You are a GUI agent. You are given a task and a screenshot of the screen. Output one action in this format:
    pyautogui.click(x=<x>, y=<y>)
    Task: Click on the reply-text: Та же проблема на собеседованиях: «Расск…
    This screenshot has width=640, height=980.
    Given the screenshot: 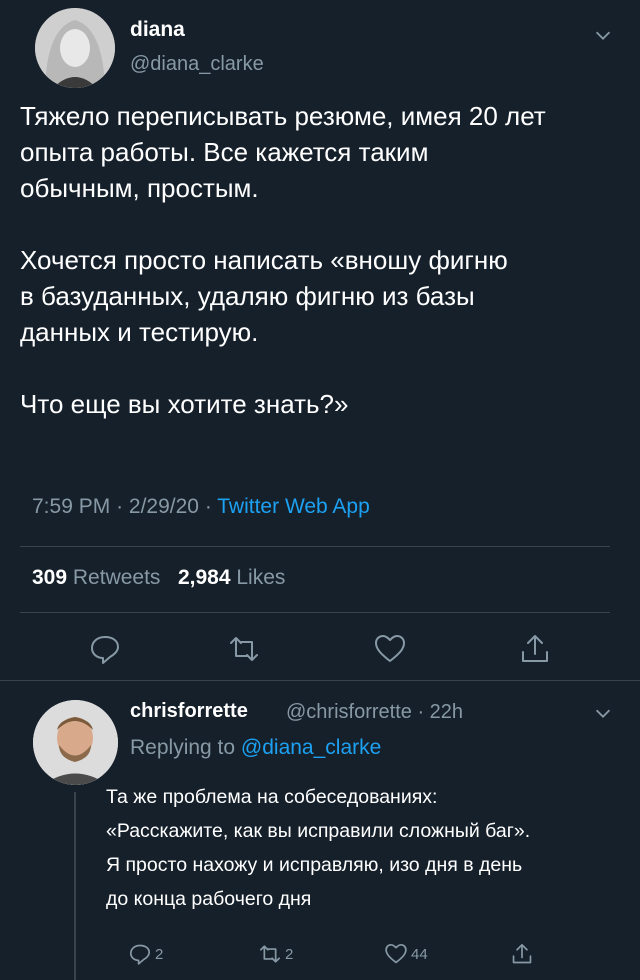 What is the action you would take?
    pyautogui.click(x=318, y=848)
    